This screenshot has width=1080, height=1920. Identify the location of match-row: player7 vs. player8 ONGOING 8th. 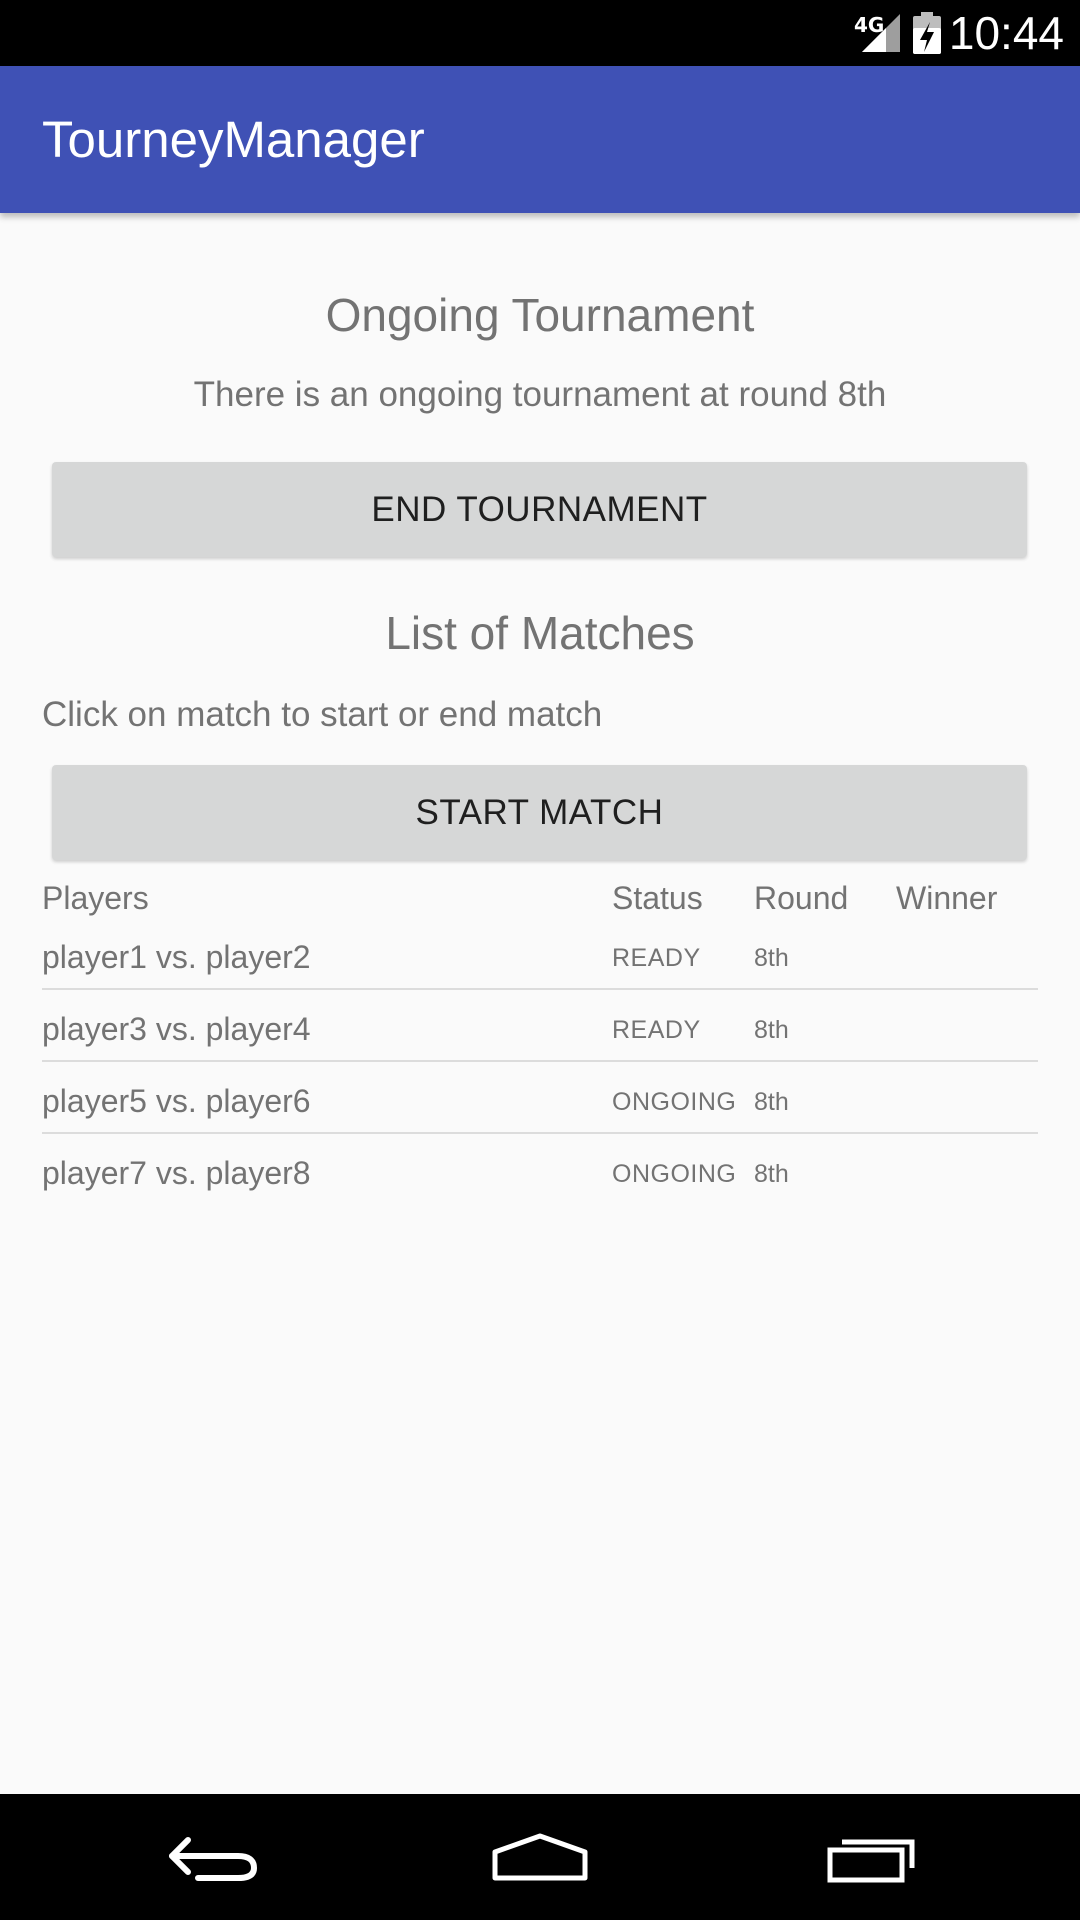
(540, 1180).